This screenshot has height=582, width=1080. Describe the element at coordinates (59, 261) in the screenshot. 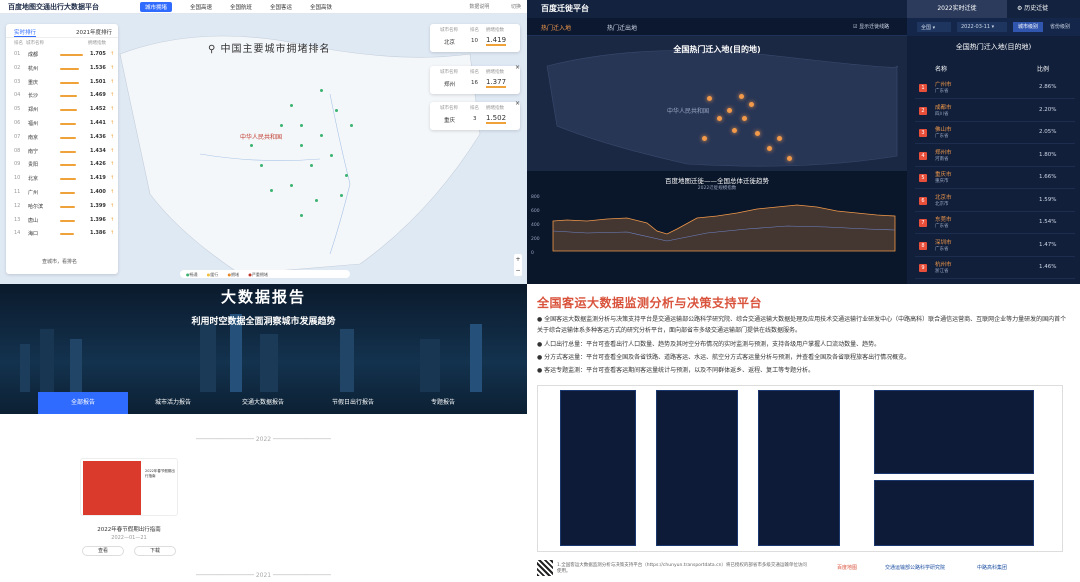

I see `city-search-link: 查城市，看排名` at that location.